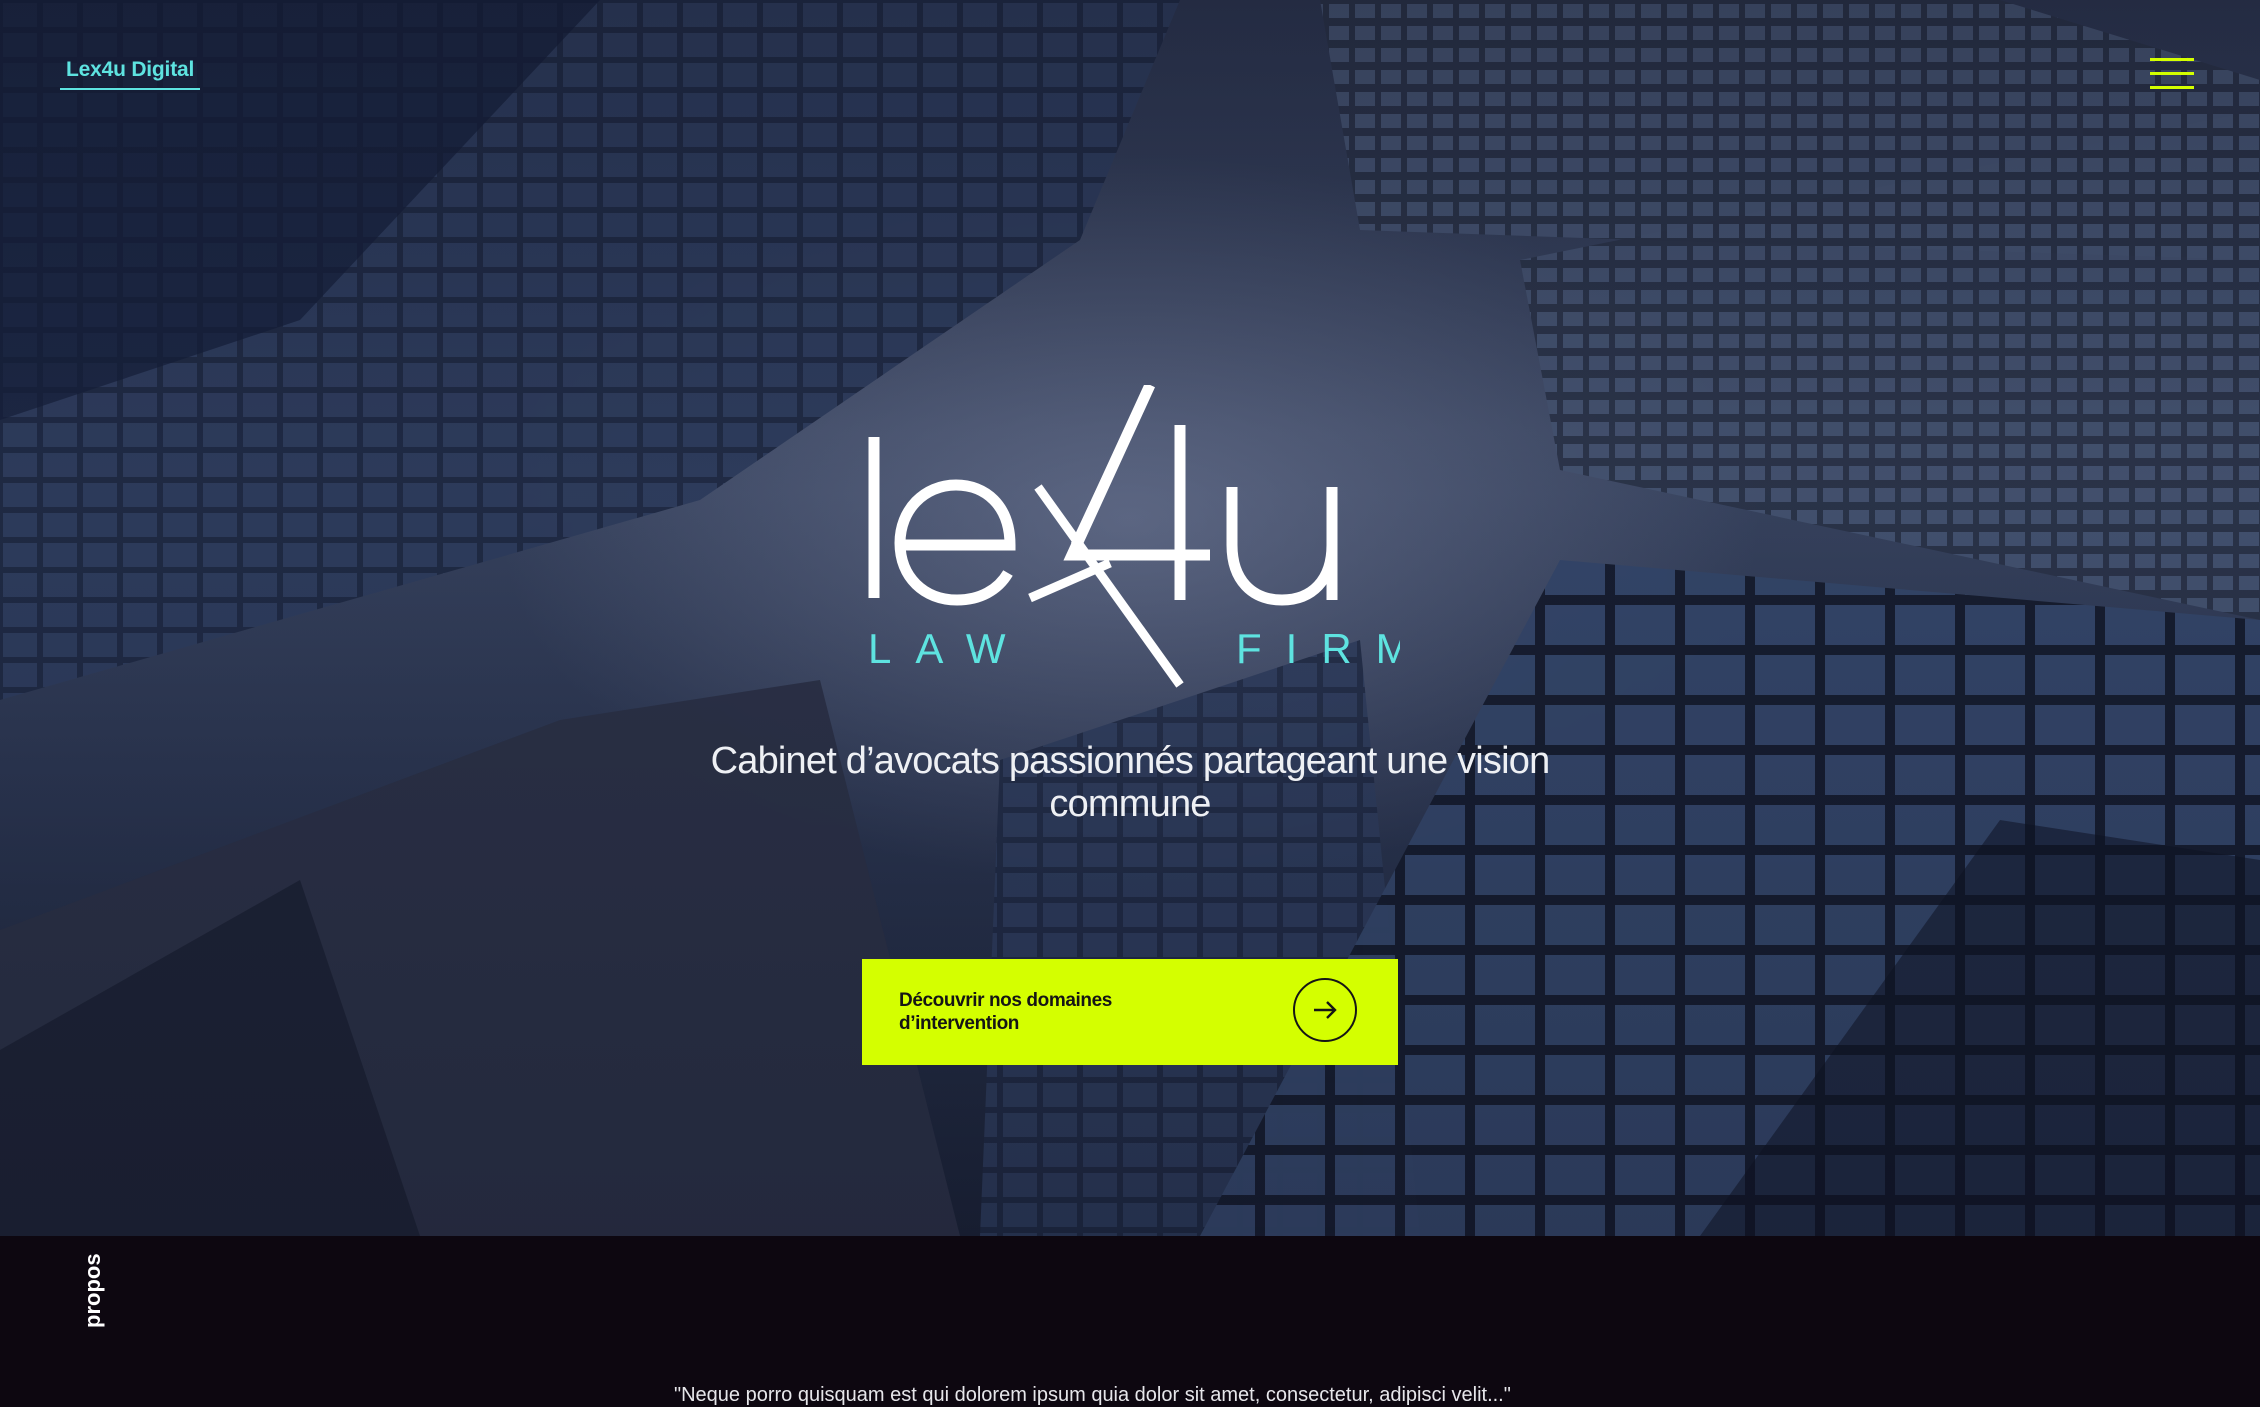  What do you see at coordinates (2172, 59) in the screenshot?
I see `hamburger-menu-icon` at bounding box center [2172, 59].